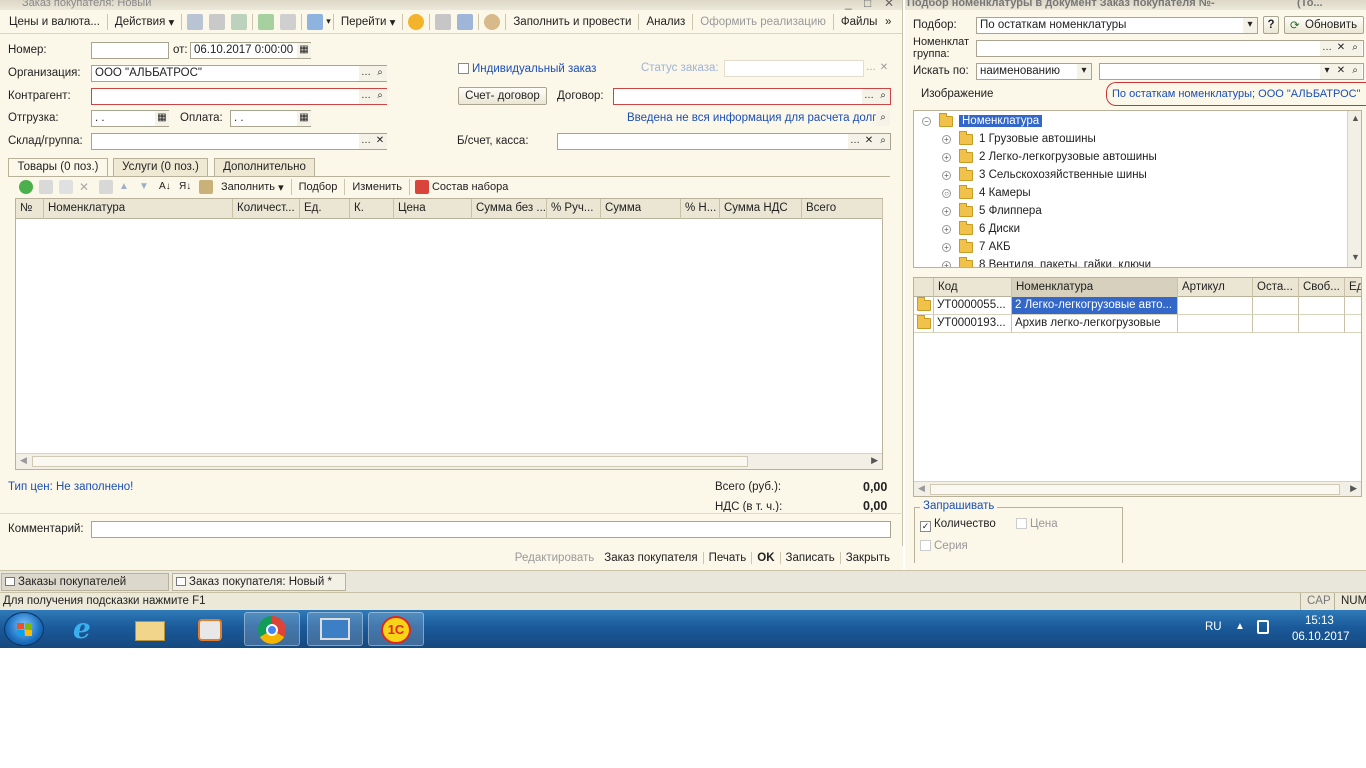  I want to click on tree-item: ○ 4 Камеры, so click(986, 193).